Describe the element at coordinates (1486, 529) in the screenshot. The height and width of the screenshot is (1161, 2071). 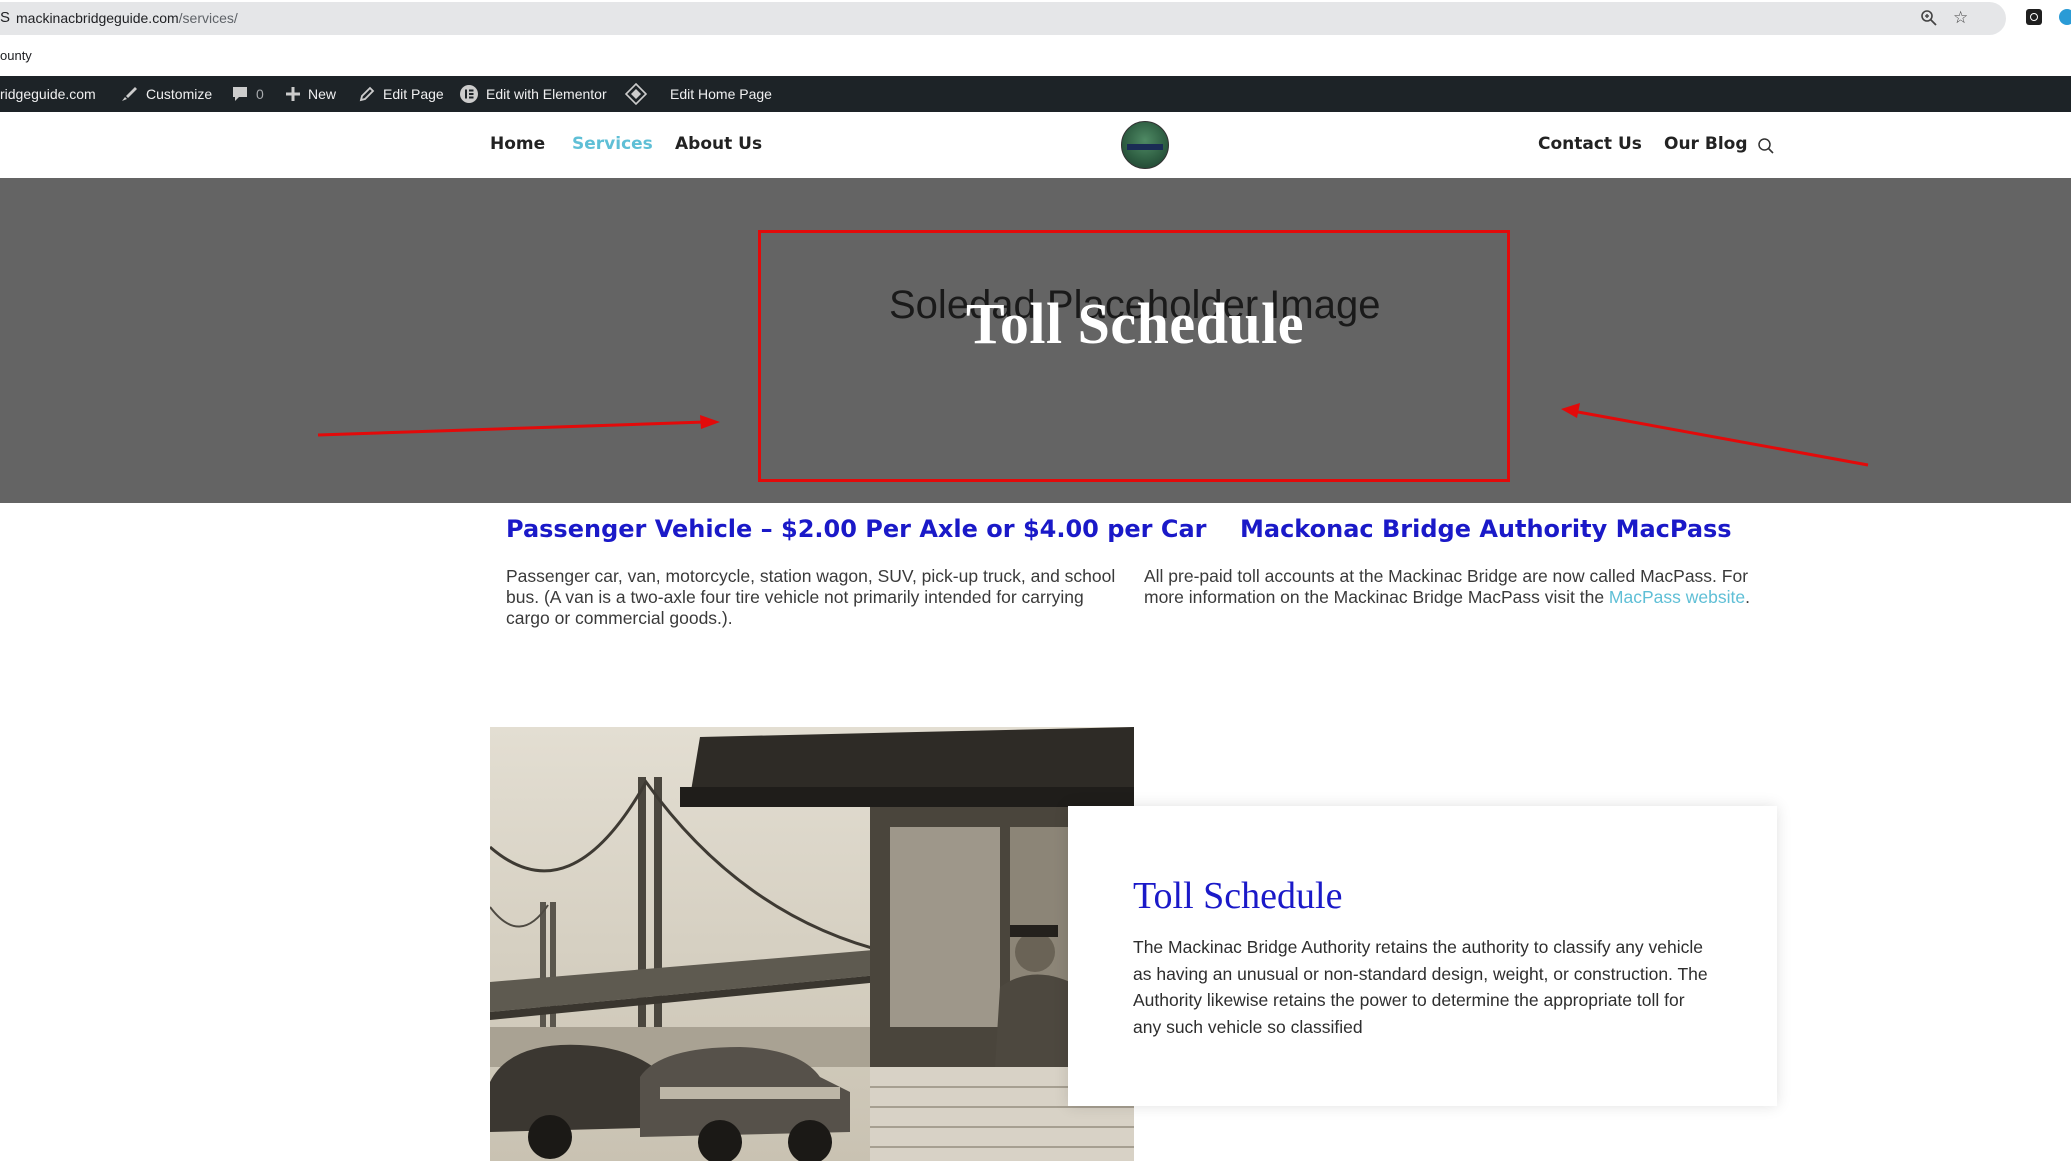
I see `macpass-title: Mackonac Bridge Authority MacPass` at that location.